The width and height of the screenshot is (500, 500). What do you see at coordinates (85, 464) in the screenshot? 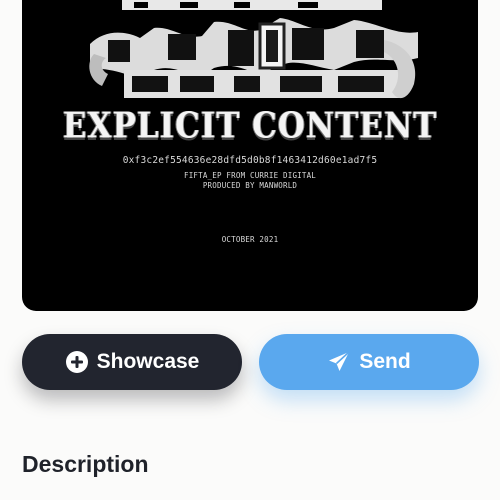
I see `description-heading: Description` at bounding box center [85, 464].